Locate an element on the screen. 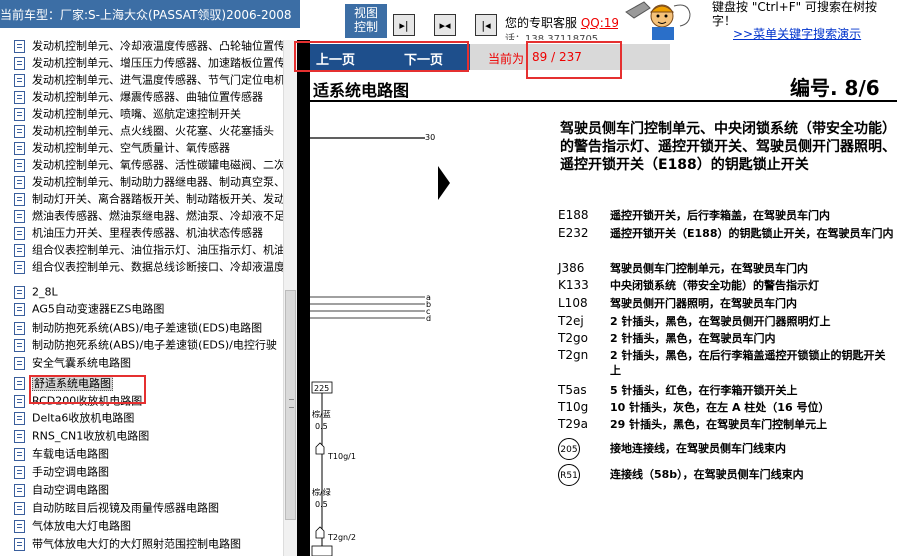  tree-item: RNS_CN1收放机电路图 is located at coordinates (81, 435).